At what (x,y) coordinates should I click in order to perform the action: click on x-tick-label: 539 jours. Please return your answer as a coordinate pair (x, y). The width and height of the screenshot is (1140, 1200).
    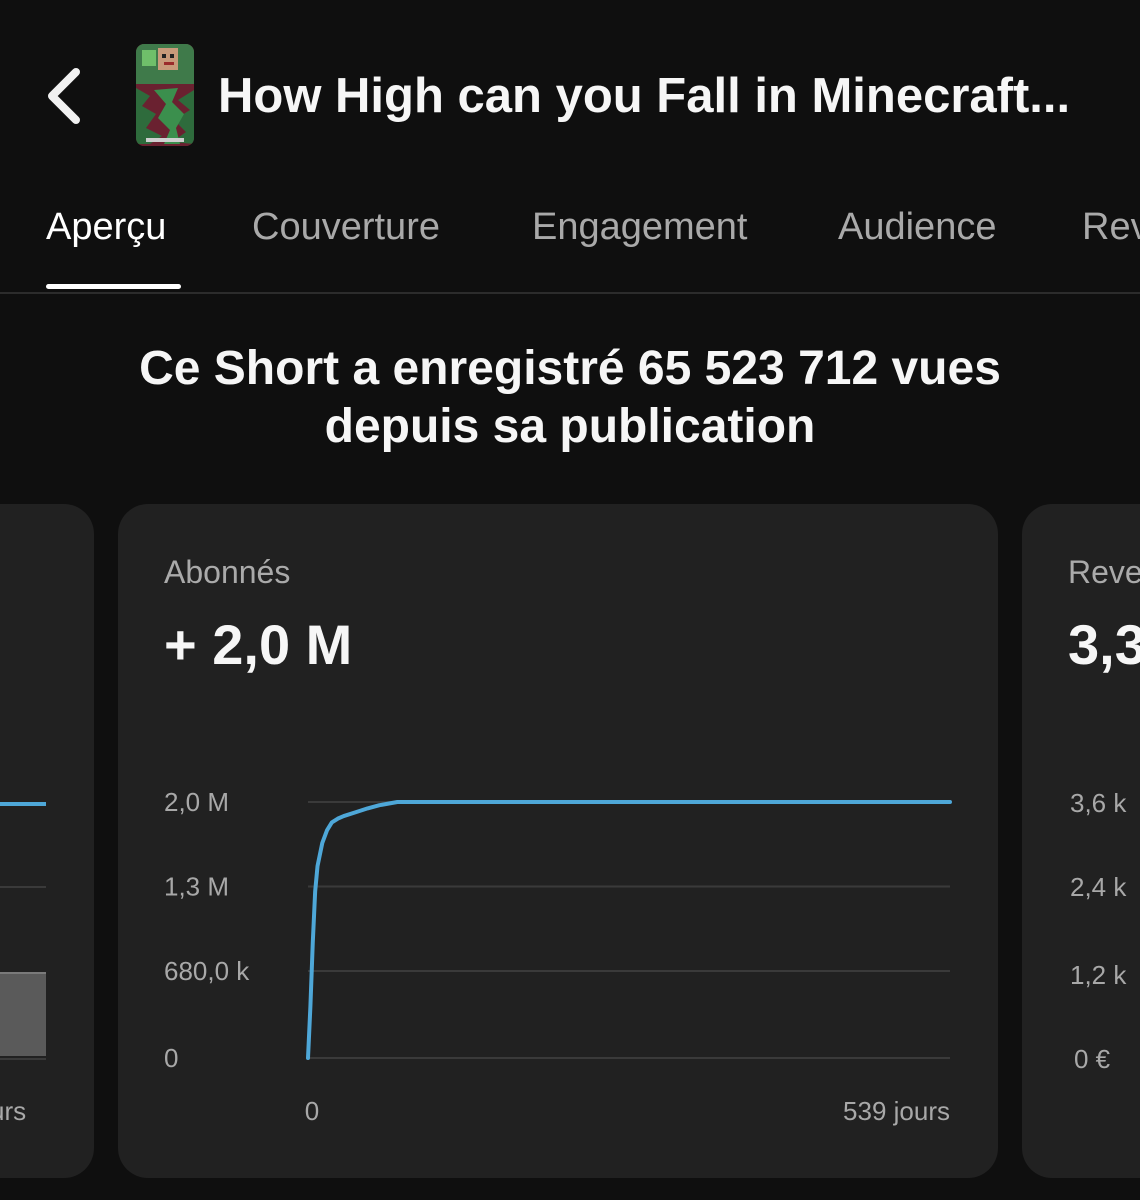
    Looking at the image, I should click on (896, 1111).